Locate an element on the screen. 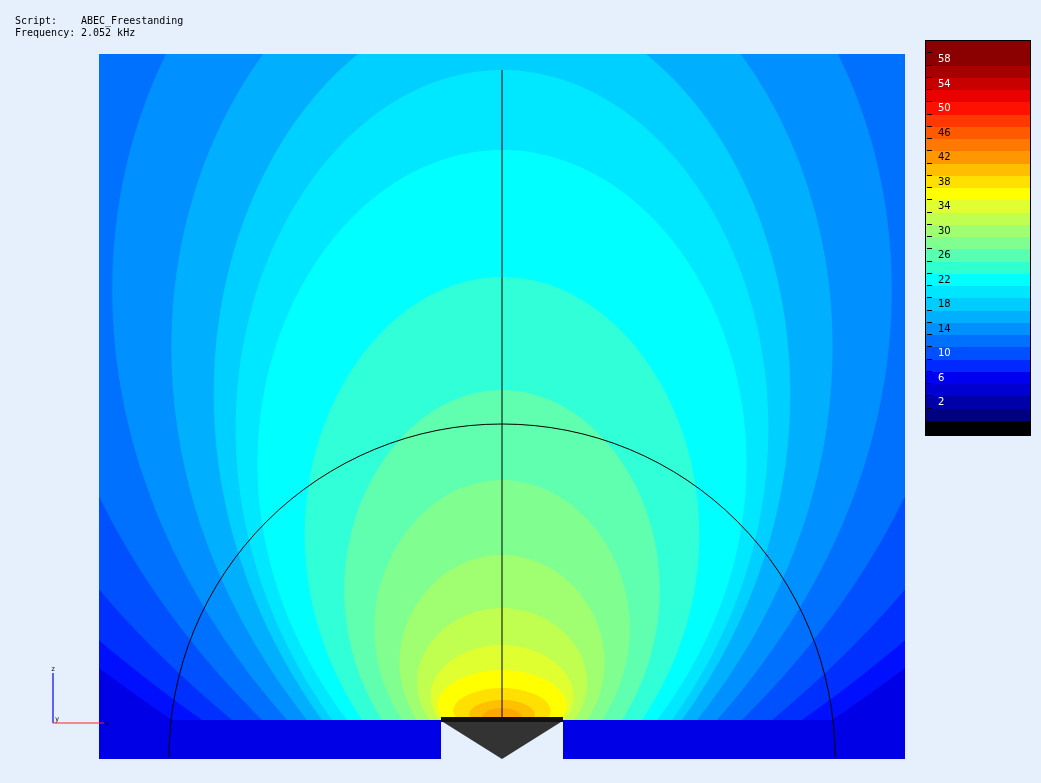  scale-label: 26 is located at coordinates (944, 255).